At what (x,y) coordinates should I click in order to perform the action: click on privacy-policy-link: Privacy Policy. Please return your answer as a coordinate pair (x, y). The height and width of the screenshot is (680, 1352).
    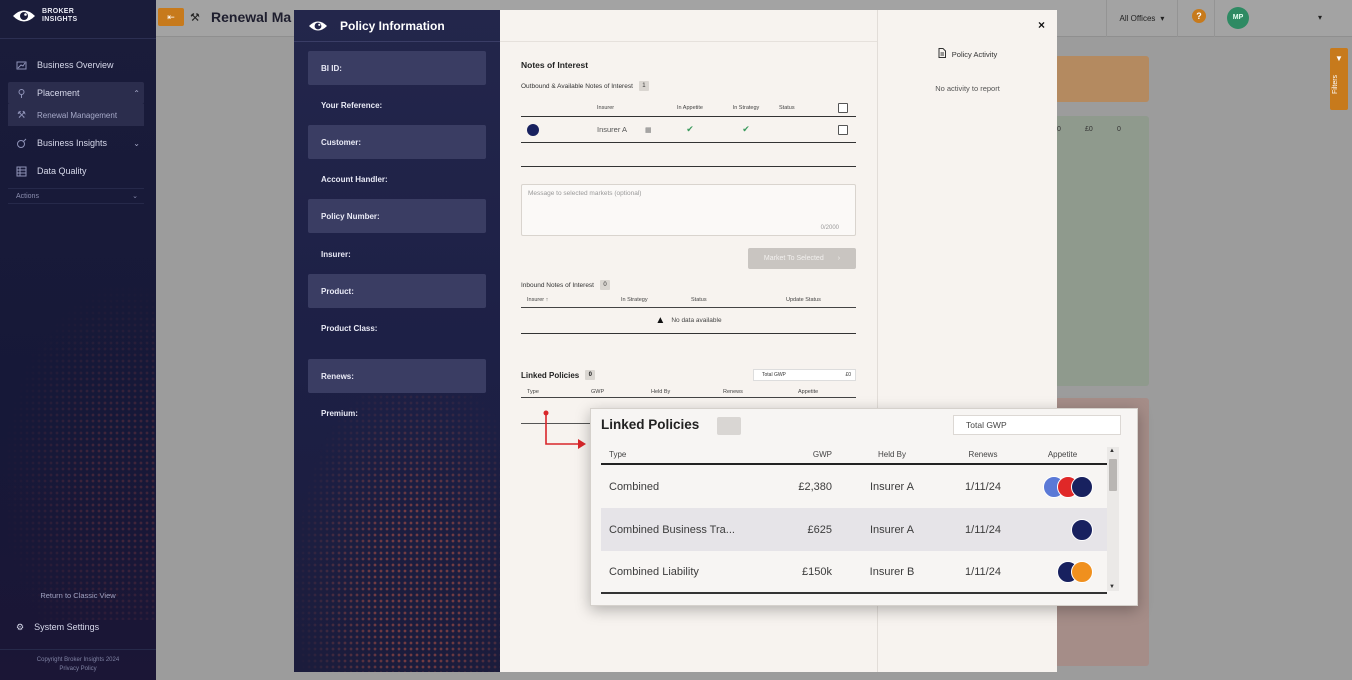
    Looking at the image, I should click on (78, 669).